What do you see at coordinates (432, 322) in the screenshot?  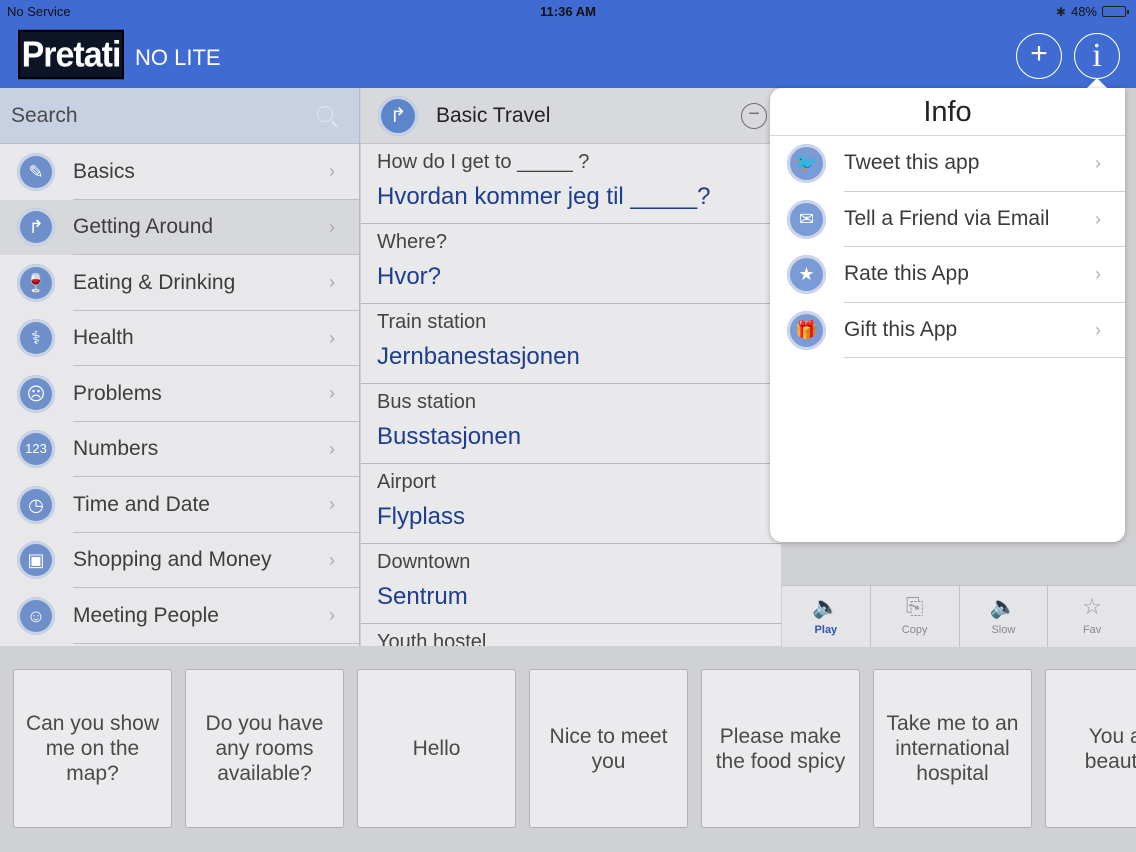 I see `phrase-english: Train station` at bounding box center [432, 322].